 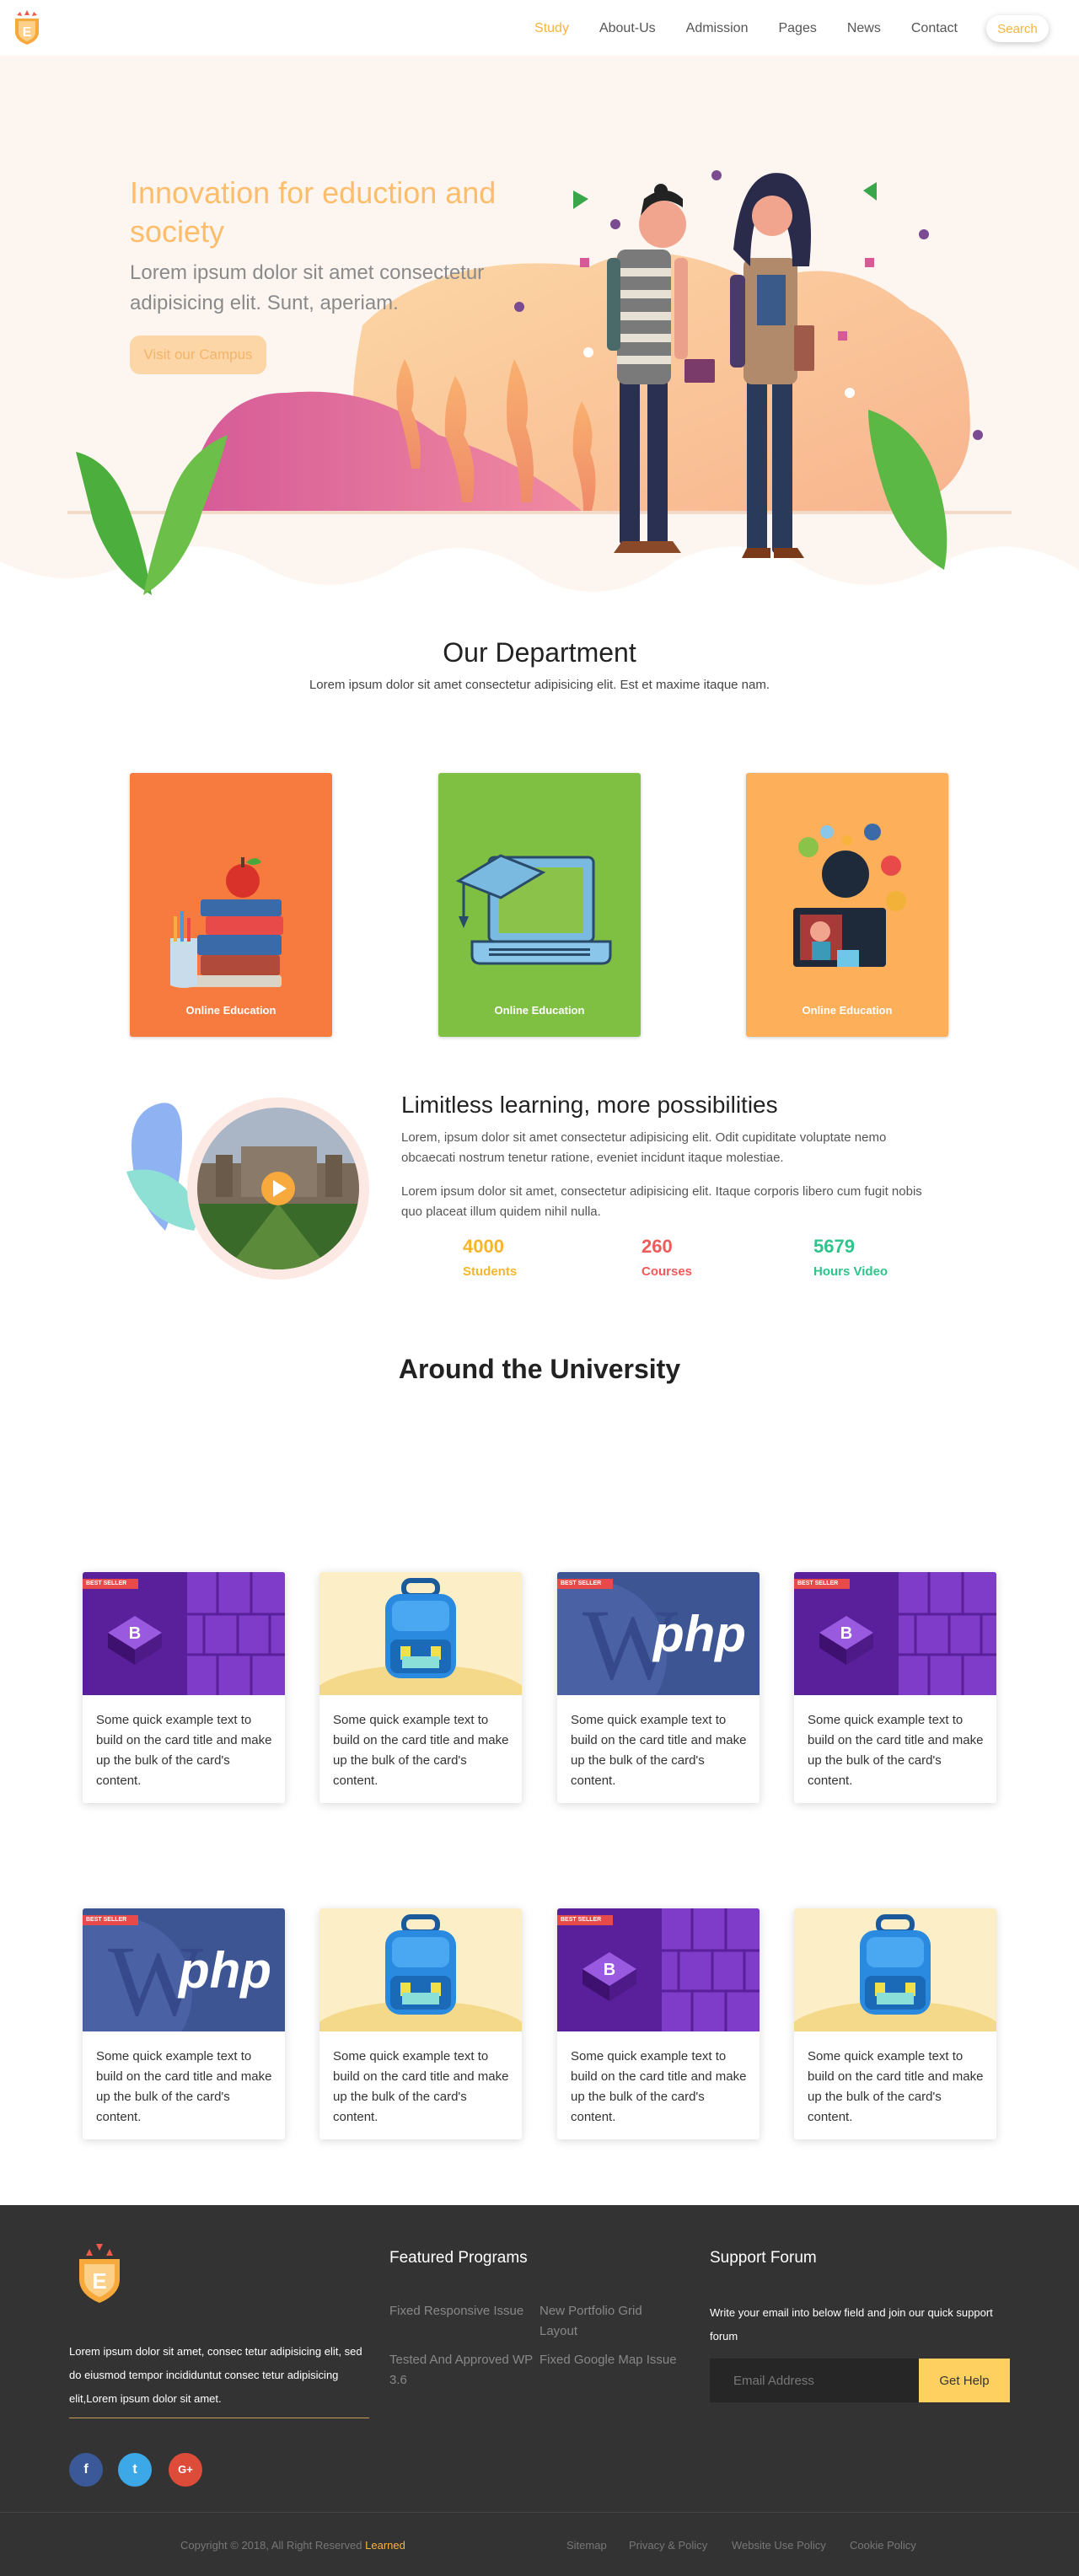 What do you see at coordinates (490, 1271) in the screenshot?
I see `stat-label: Students` at bounding box center [490, 1271].